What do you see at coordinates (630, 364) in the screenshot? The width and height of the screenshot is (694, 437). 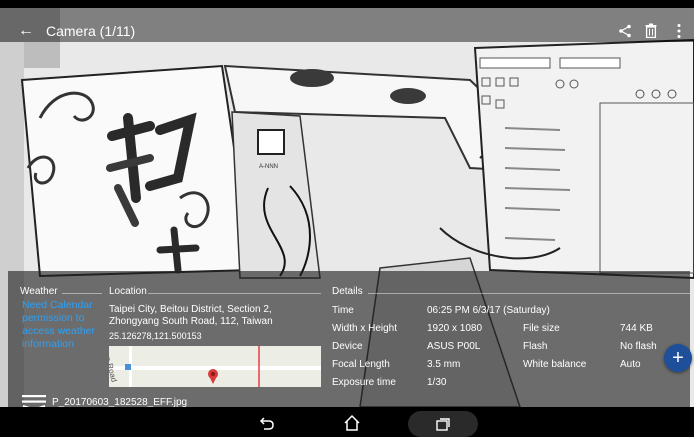 I see `white-balance-value: Auto` at bounding box center [630, 364].